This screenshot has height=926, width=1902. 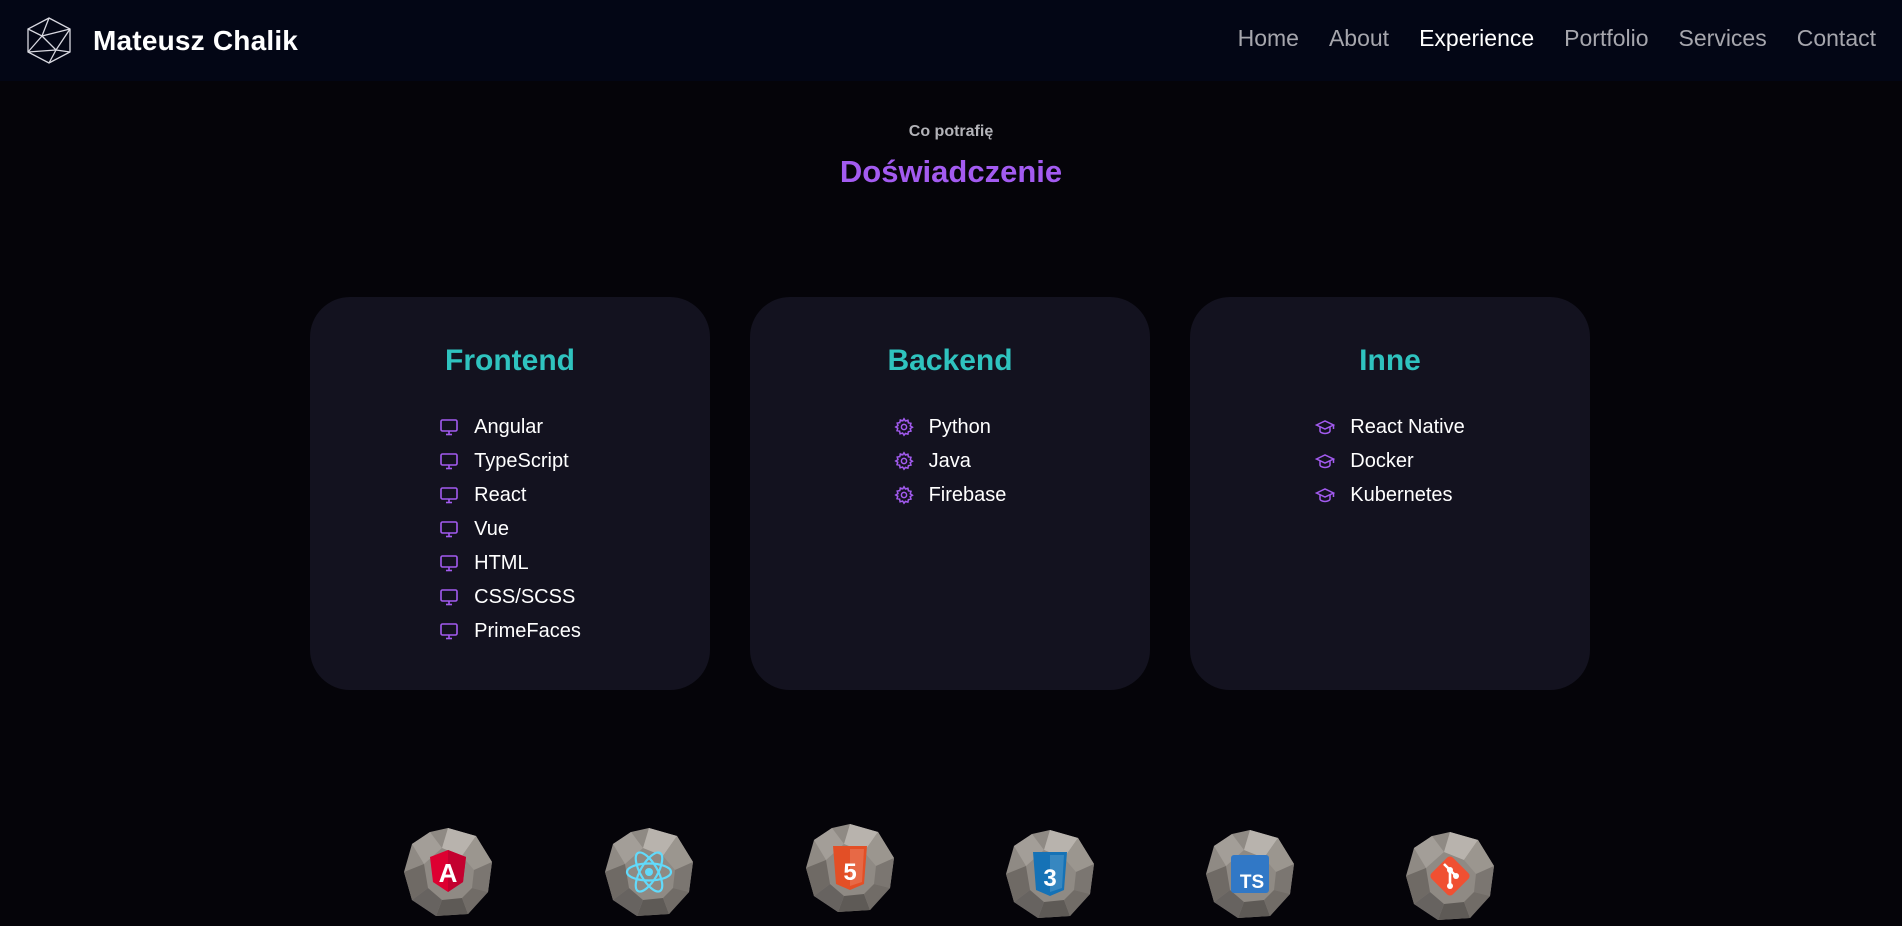 I want to click on skill-label: Python, so click(x=959, y=426).